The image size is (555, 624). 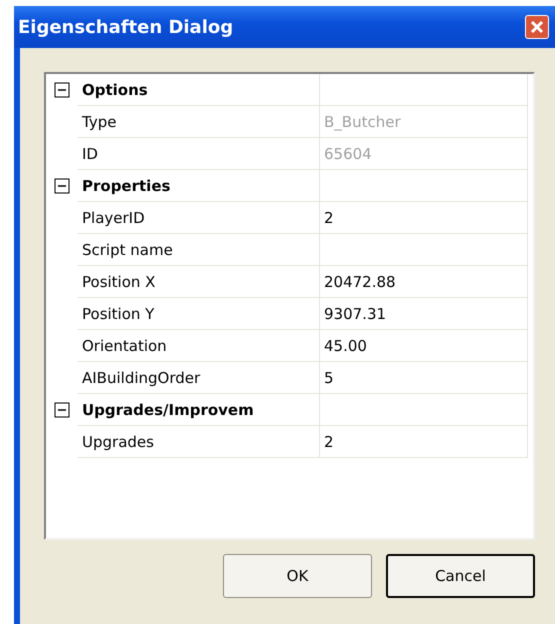 What do you see at coordinates (460, 576) in the screenshot?
I see `cancel-button: Cancel` at bounding box center [460, 576].